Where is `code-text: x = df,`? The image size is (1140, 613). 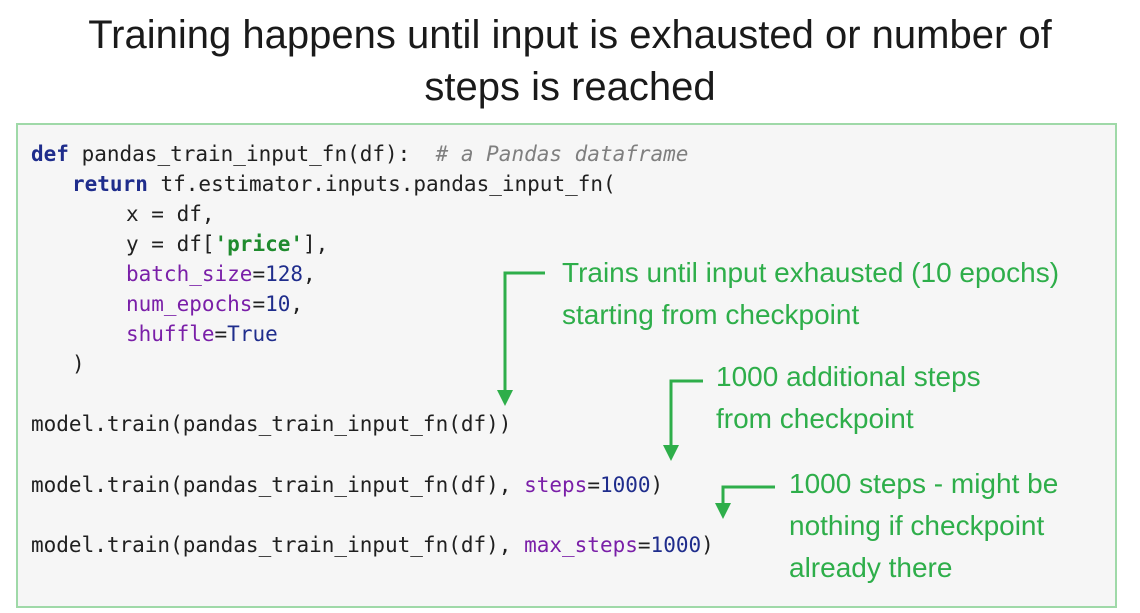 code-text: x = df, is located at coordinates (170, 214).